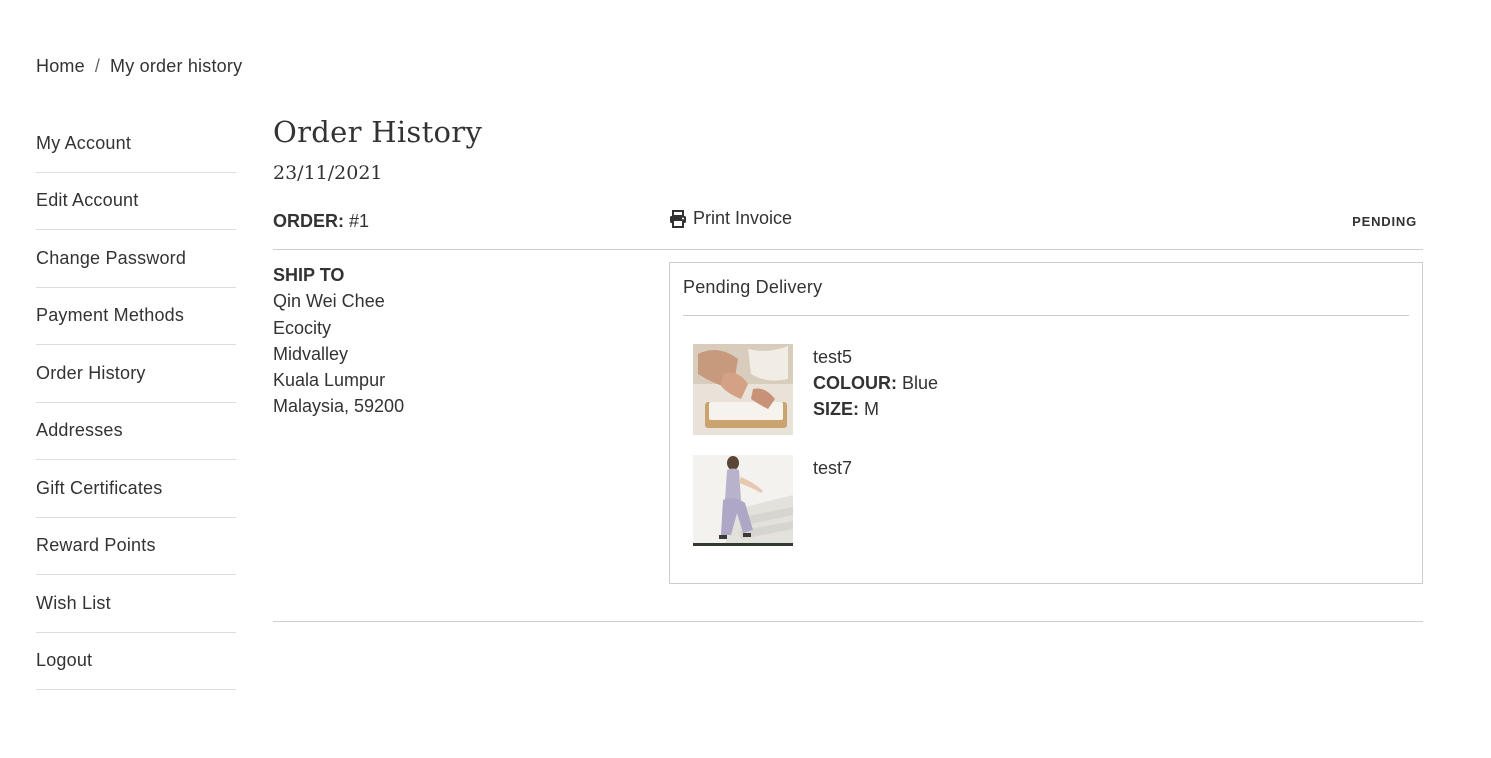 The width and height of the screenshot is (1491, 758). What do you see at coordinates (339, 406) in the screenshot?
I see `ship-to-line: Malaysia, 59200` at bounding box center [339, 406].